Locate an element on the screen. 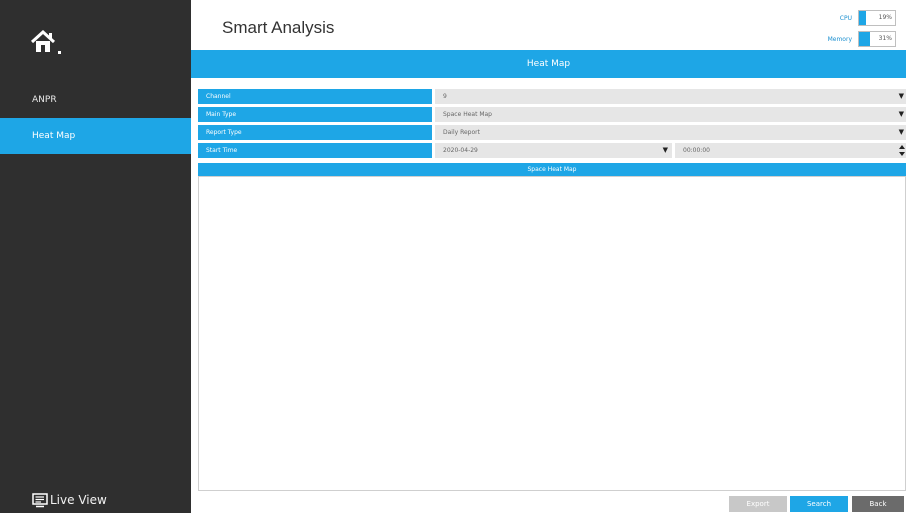 This screenshot has width=906, height=513. report-type-row: Report Type Daily Report ▼ is located at coordinates (552, 132).